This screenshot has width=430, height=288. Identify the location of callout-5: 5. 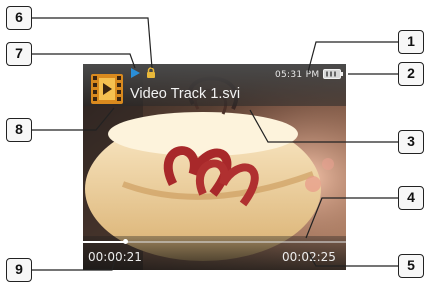
(411, 266).